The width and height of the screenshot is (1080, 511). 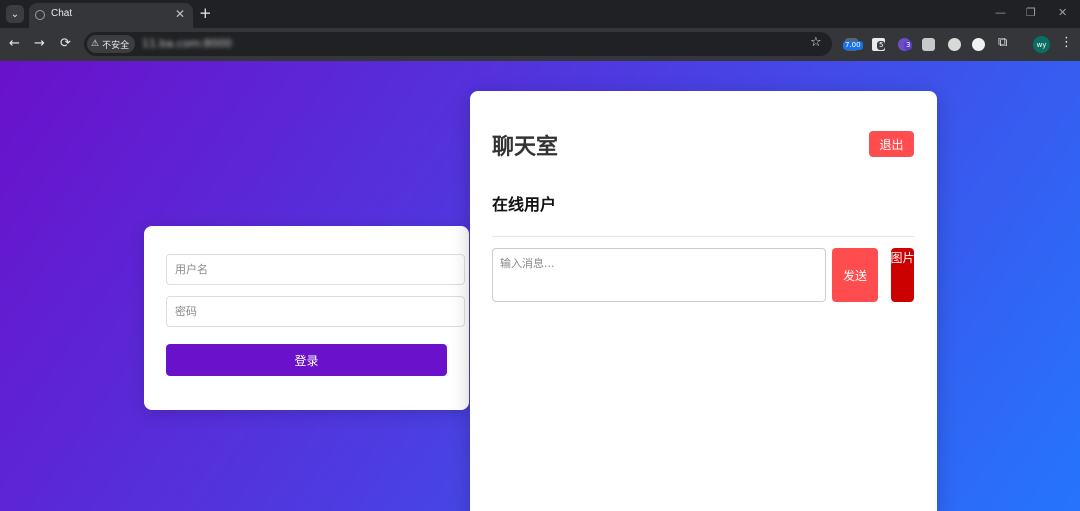 I want to click on security-chip: ⚠ 不安全, so click(x=111, y=44).